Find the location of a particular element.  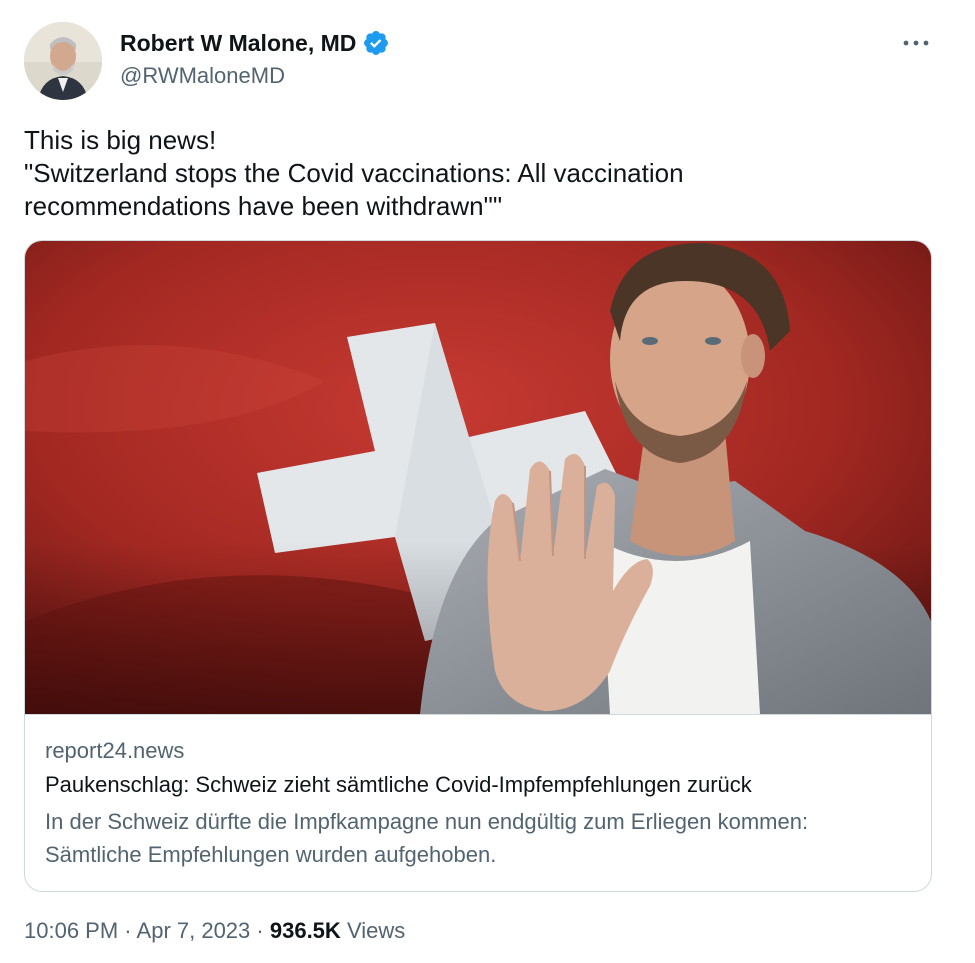

card-domain: report24.news is located at coordinates (115, 750).